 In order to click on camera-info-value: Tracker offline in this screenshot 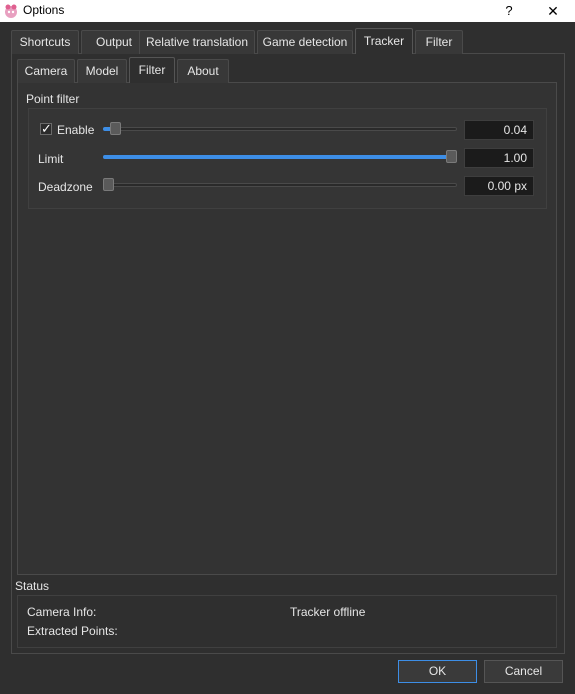, I will do `click(328, 612)`.